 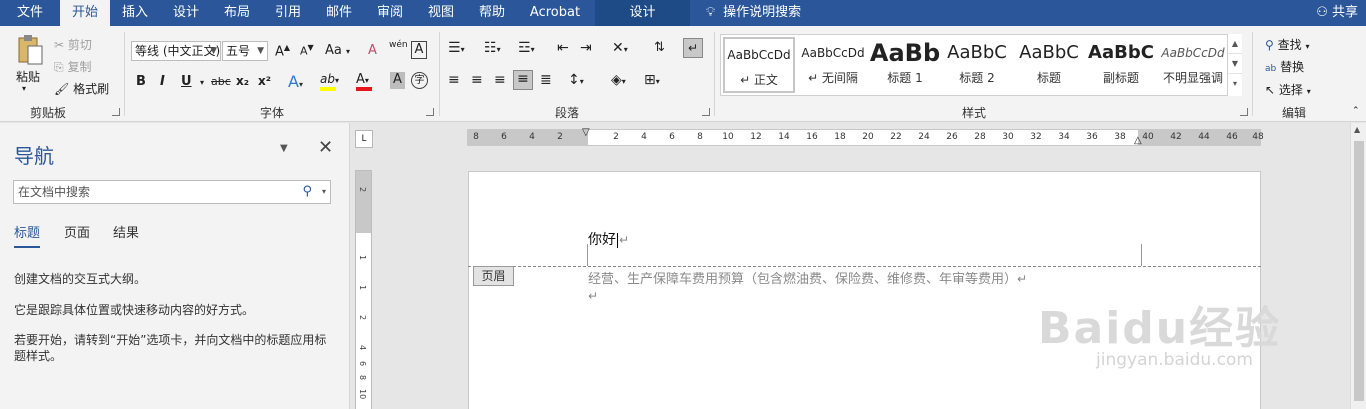 I want to click on increase-indent-button: ⇥, so click(x=586, y=48).